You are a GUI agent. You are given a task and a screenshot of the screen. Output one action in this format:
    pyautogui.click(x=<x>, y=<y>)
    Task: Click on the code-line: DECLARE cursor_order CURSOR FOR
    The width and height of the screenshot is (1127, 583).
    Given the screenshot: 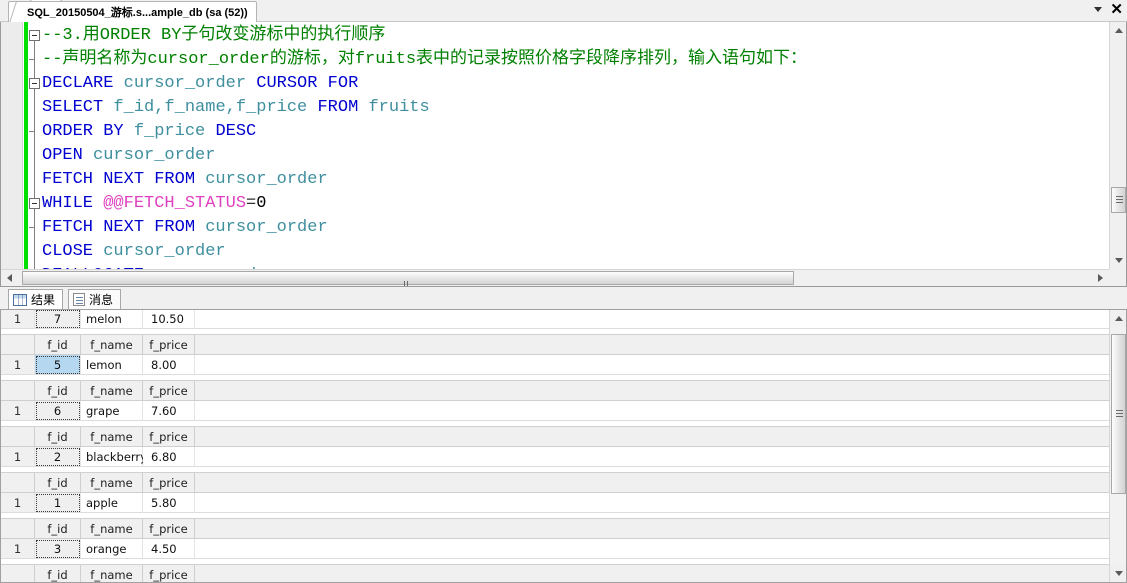 What is the action you would take?
    pyautogui.click(x=584, y=84)
    